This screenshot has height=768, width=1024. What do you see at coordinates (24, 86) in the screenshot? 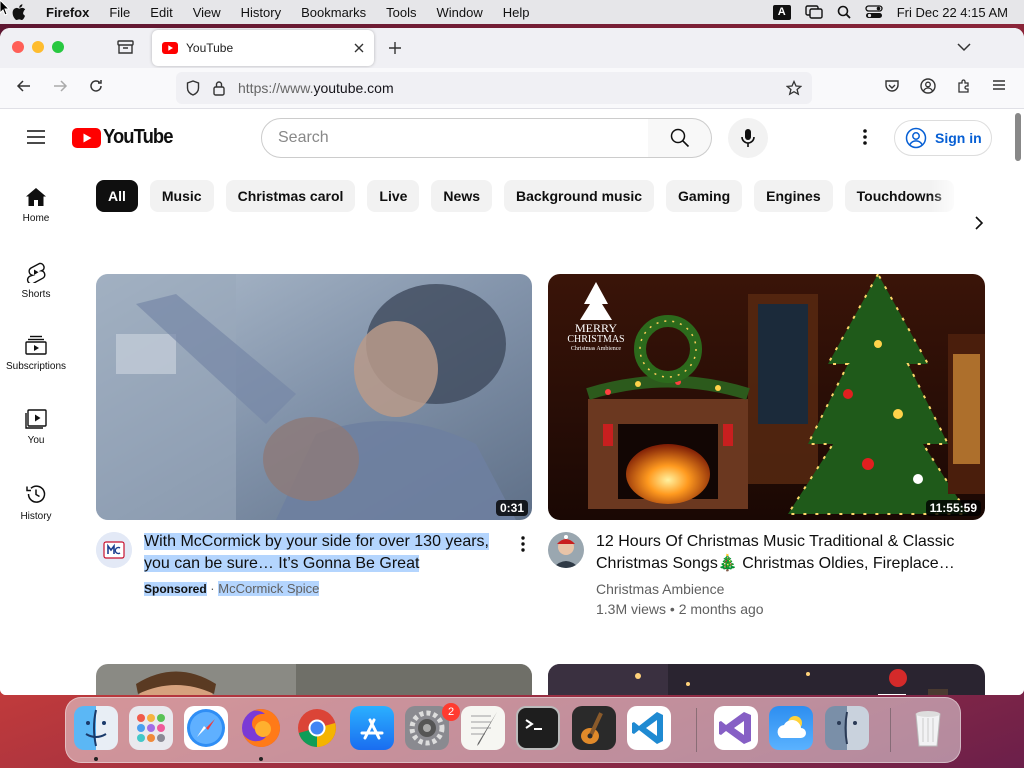
I see `back-icon` at bounding box center [24, 86].